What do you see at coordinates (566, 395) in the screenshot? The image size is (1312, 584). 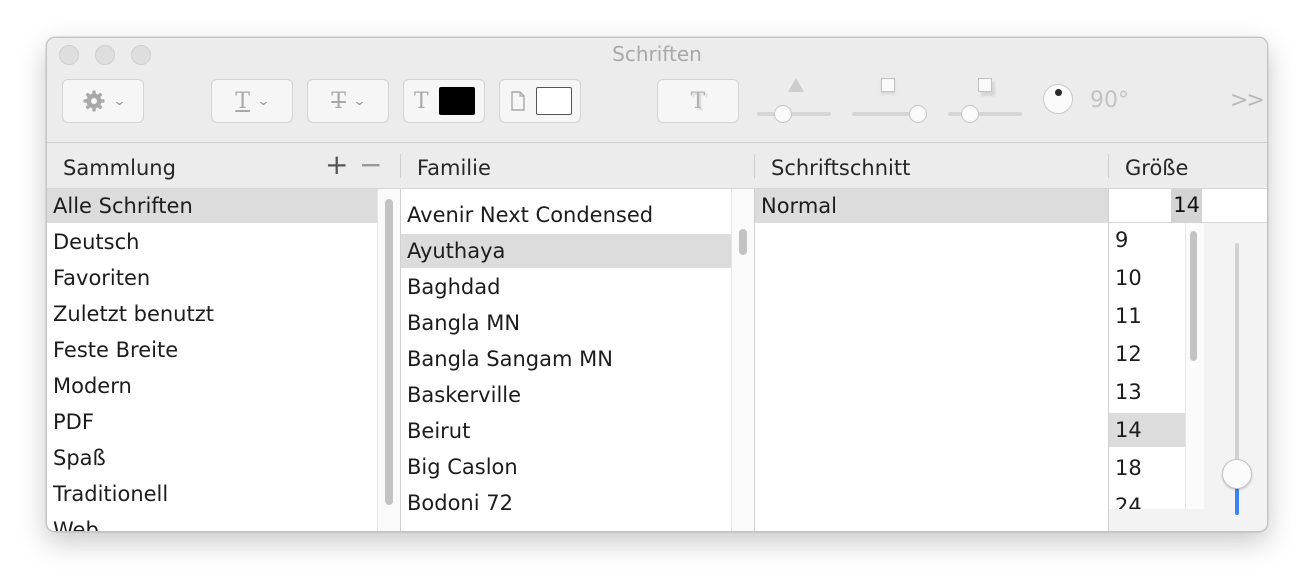 I see `family-item: Baskerville` at bounding box center [566, 395].